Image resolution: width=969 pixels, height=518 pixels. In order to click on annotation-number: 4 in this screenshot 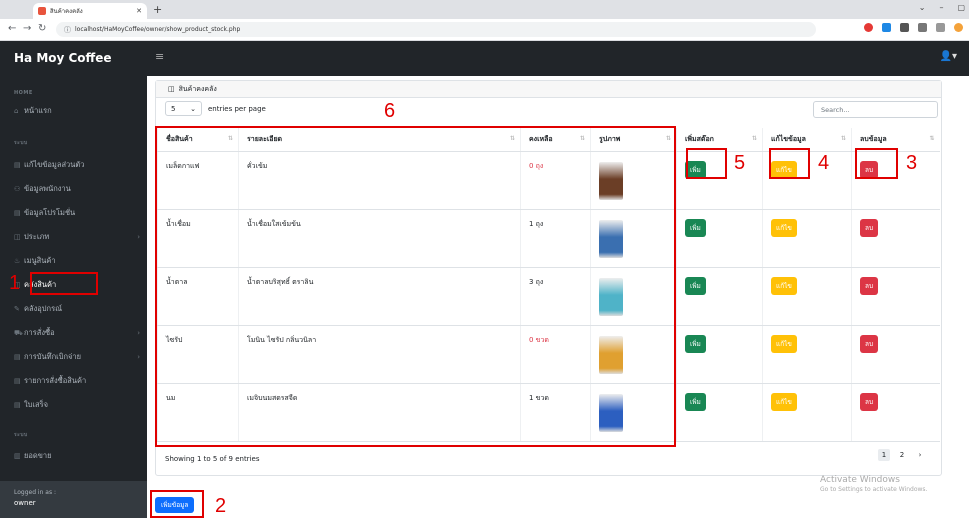, I will do `click(824, 163)`.